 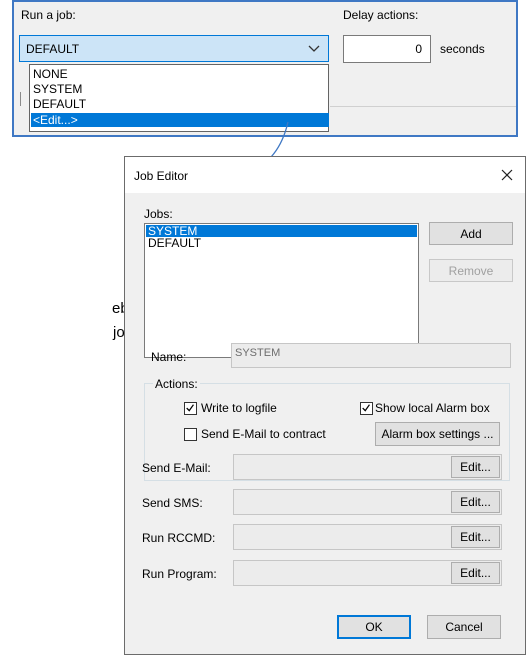 I want to click on send-sms-label: Send SMS:, so click(x=172, y=503).